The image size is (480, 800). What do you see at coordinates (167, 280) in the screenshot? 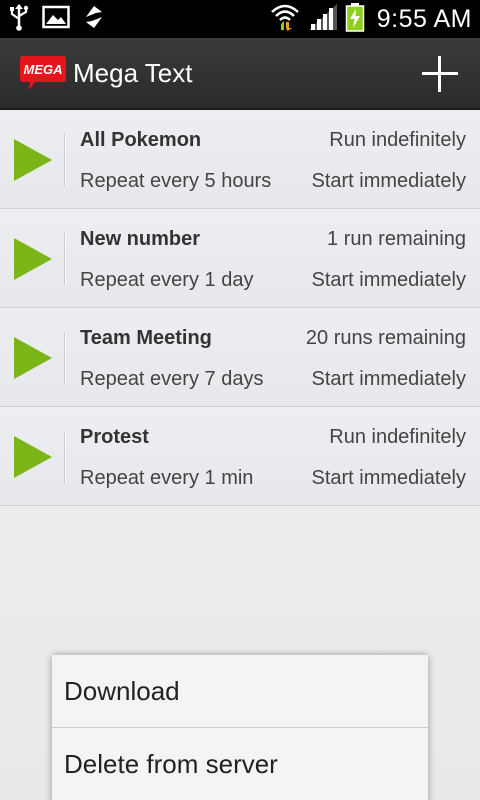
I see `schedule-repeat: Repeat every 1 day` at bounding box center [167, 280].